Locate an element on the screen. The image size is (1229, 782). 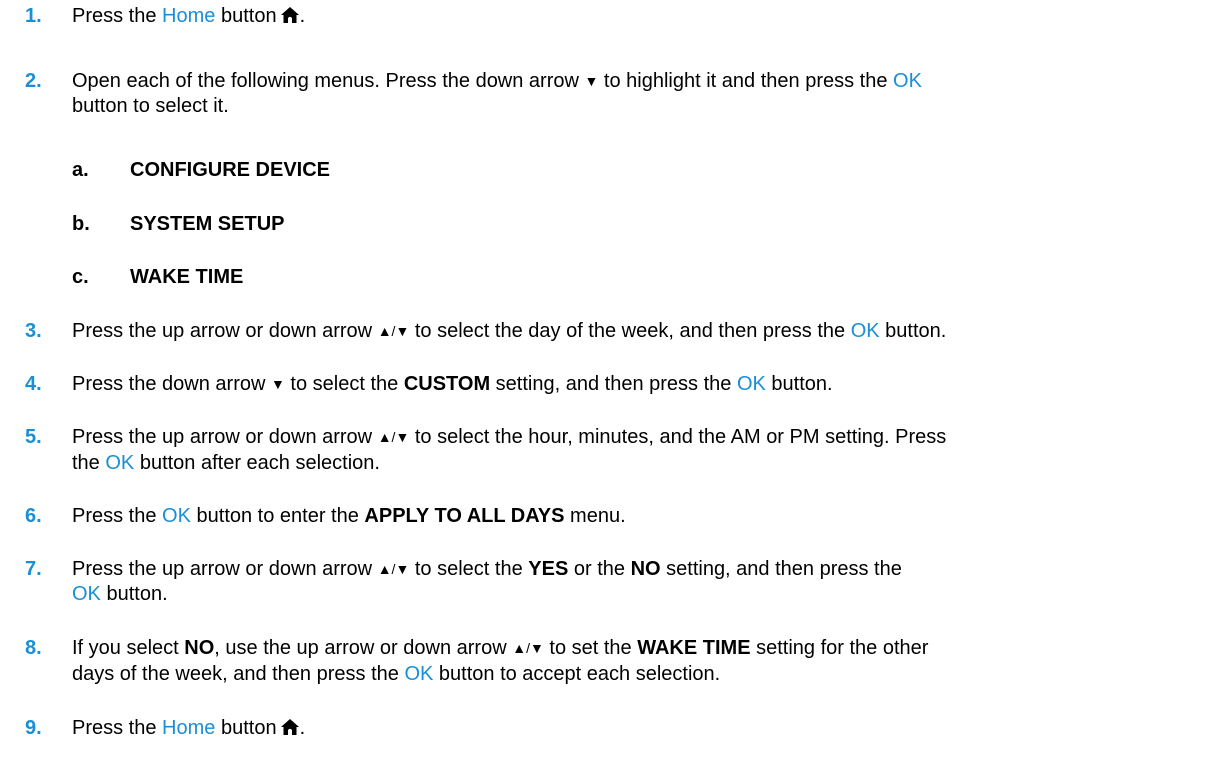
text-fragment: to set the is located at coordinates (590, 648).